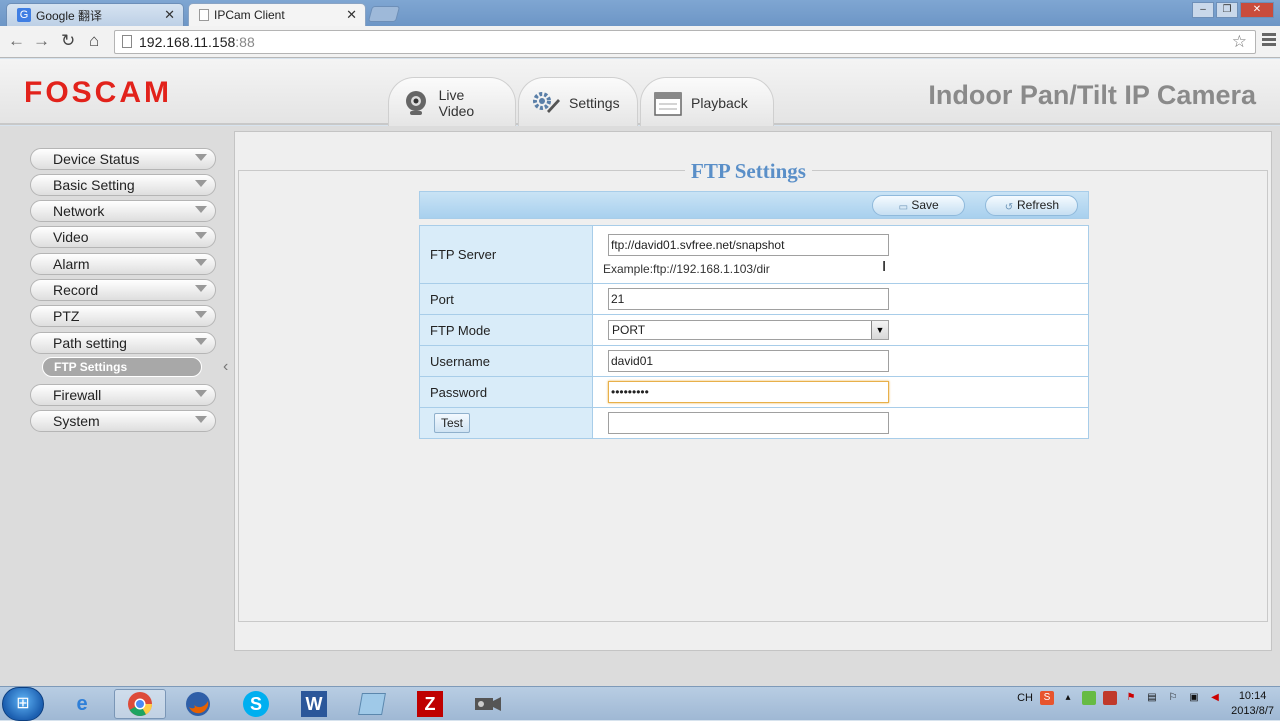 This screenshot has height=721, width=1280. Describe the element at coordinates (77, 395) in the screenshot. I see `sidebar-item-label: Firewall` at that location.